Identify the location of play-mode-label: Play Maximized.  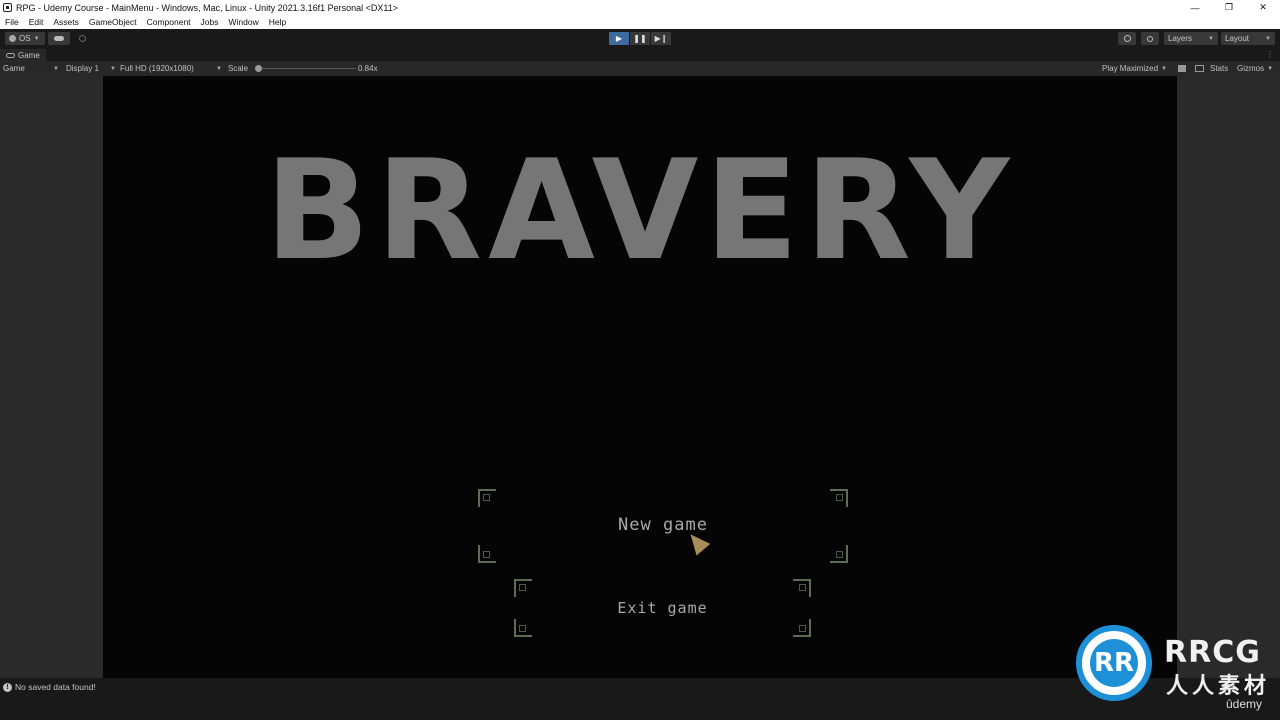
(1130, 68).